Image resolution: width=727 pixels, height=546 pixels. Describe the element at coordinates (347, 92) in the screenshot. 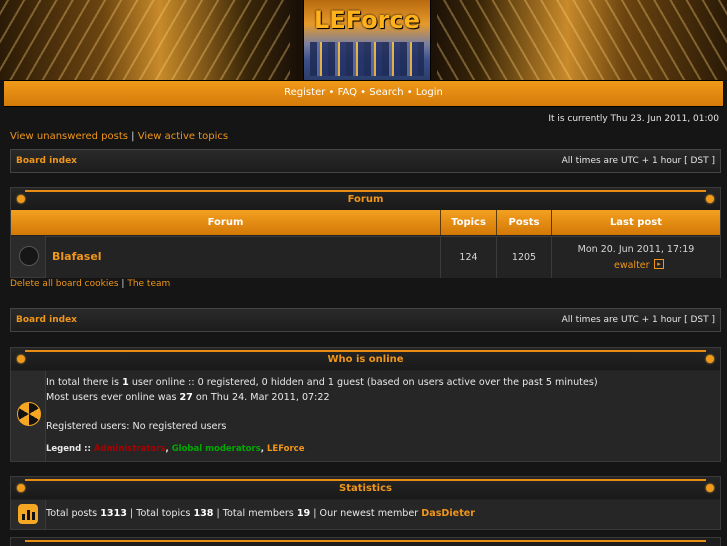

I see `faq-link: FAQ` at that location.